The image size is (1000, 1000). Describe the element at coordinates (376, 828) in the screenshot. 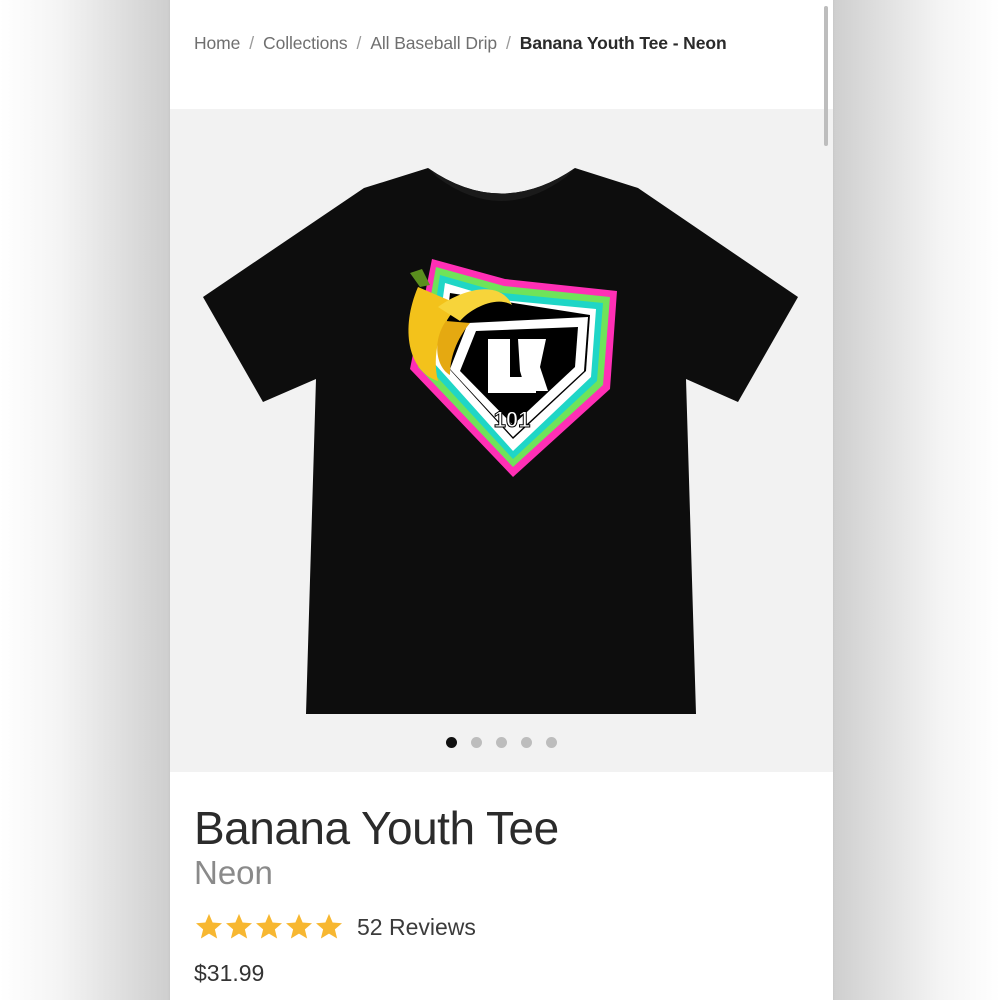

I see `product-title: Banana Youth Tee` at that location.